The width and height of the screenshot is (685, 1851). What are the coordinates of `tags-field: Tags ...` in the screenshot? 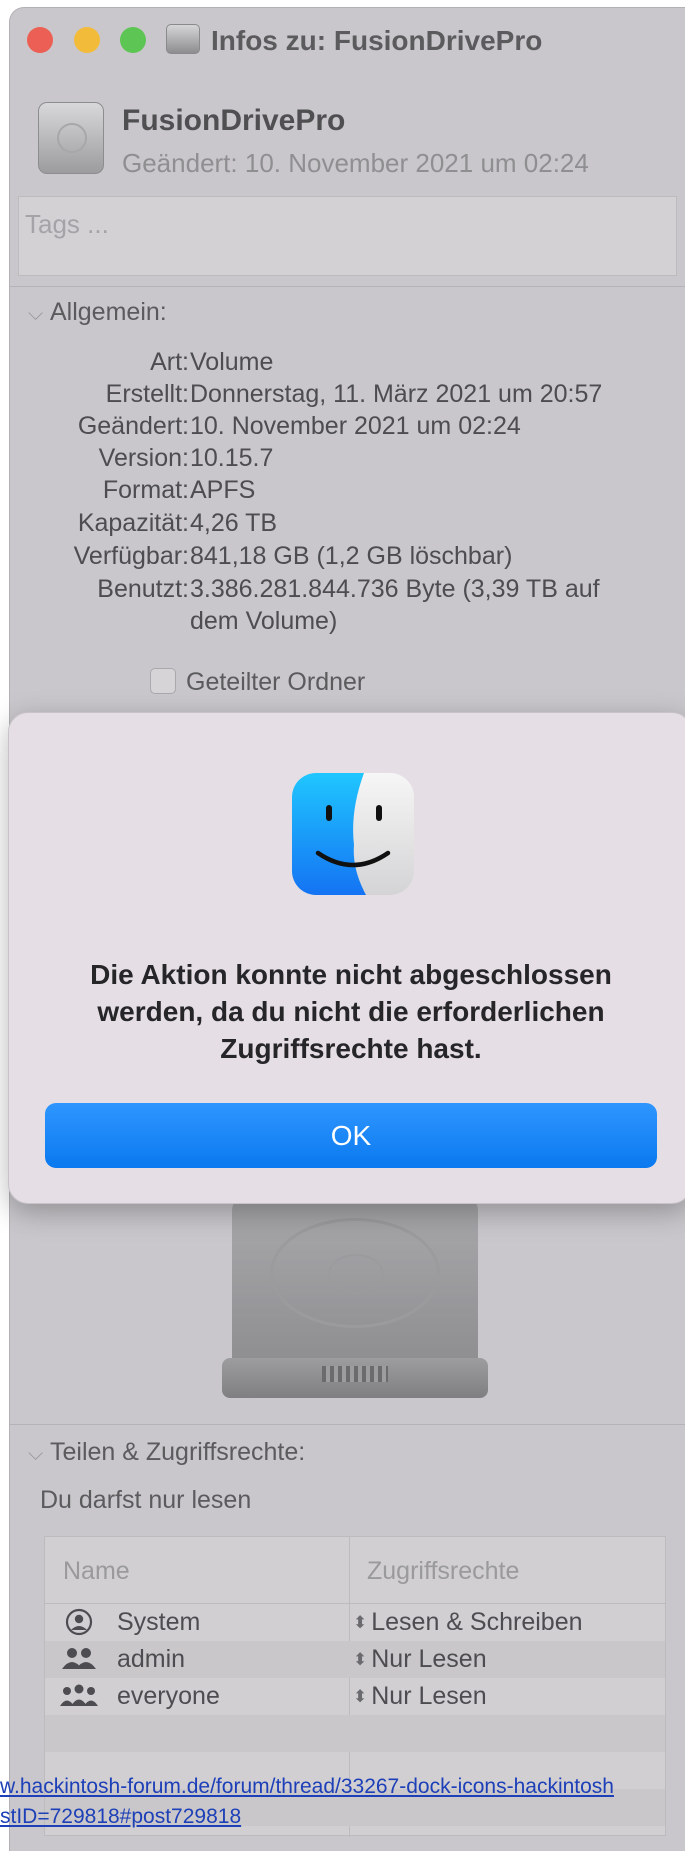 It's located at (347, 236).